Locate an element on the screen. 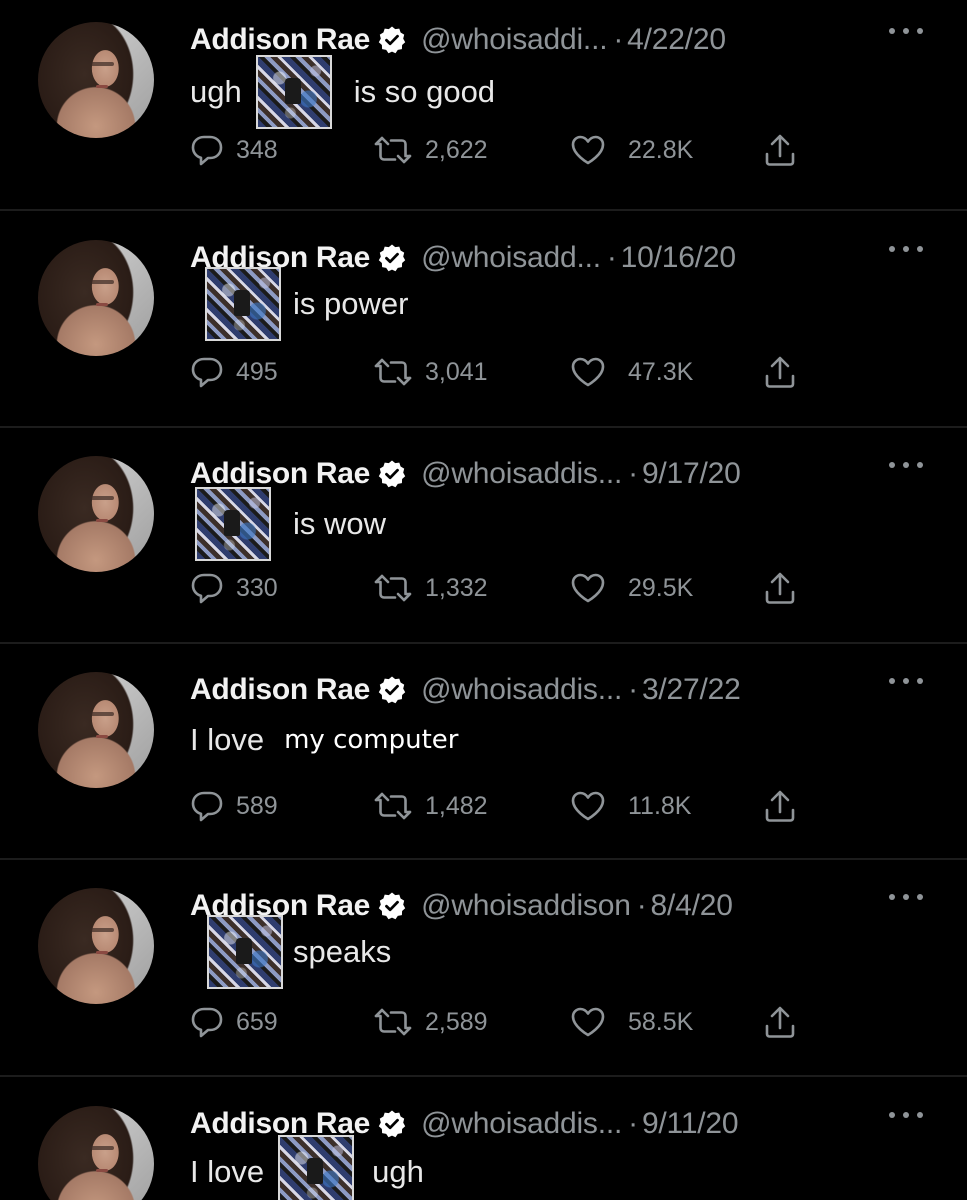 The image size is (967, 1200). tweet-actions: 348 2,622 22.8K is located at coordinates (500, 150).